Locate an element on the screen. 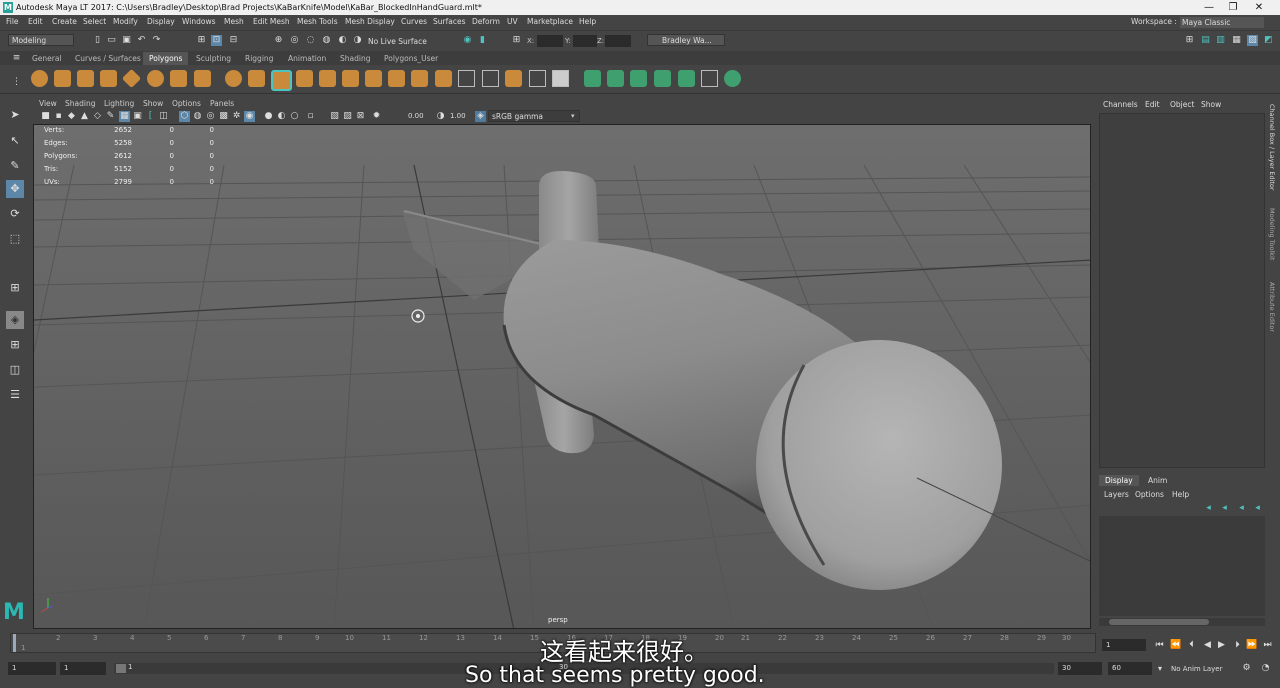 The height and width of the screenshot is (688, 1280). layer-menu-options: Options is located at coordinates (1149, 494).